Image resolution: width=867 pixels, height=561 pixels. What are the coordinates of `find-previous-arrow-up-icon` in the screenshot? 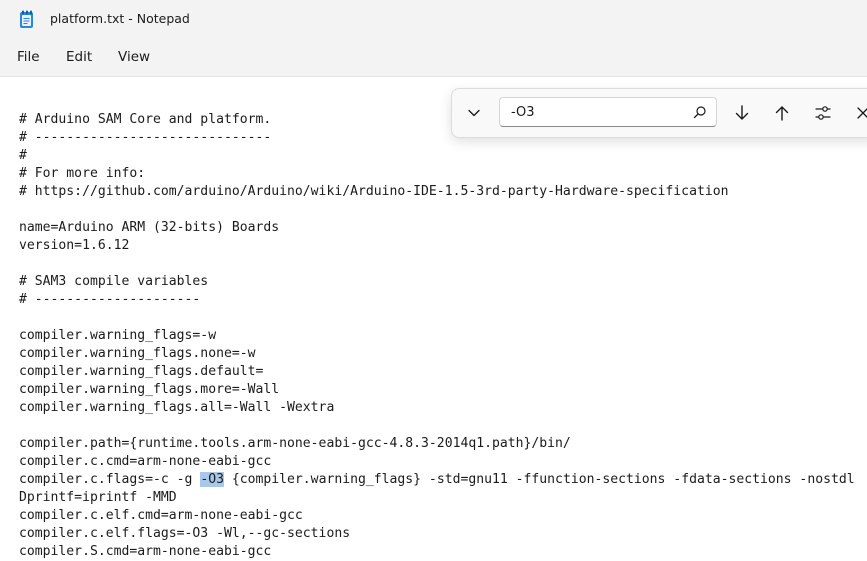 It's located at (782, 113).